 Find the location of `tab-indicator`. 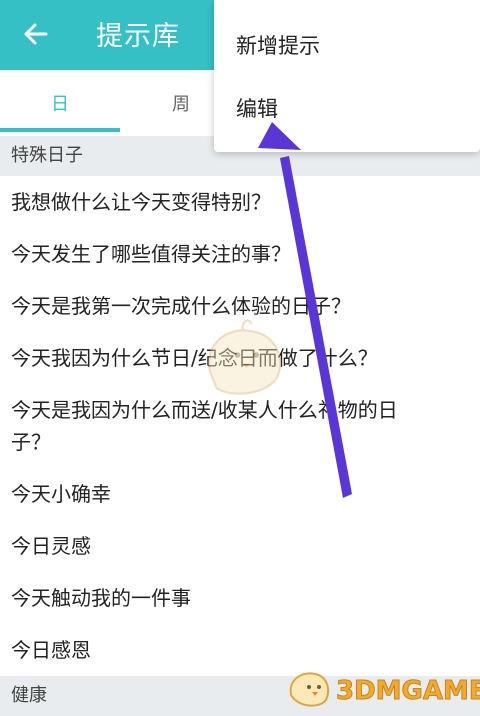

tab-indicator is located at coordinates (60, 130).